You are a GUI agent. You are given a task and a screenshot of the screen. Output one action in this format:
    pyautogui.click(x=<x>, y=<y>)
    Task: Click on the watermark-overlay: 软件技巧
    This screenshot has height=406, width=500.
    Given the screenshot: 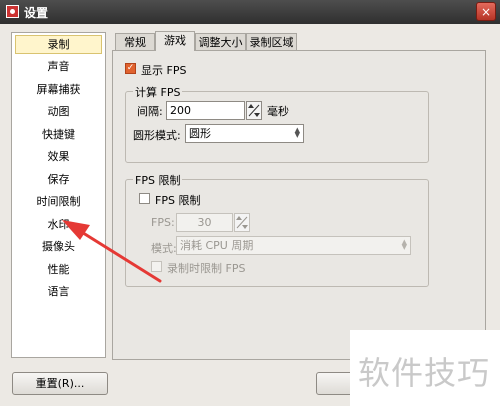 What is the action you would take?
    pyautogui.click(x=425, y=368)
    